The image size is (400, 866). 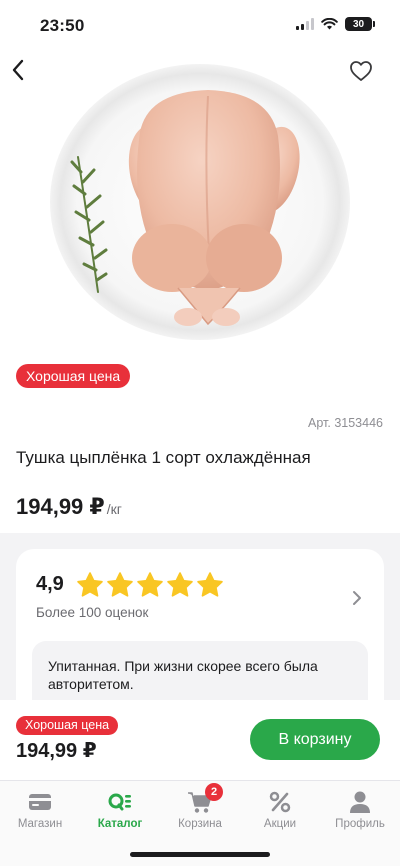 I want to click on tab-label: Профиль, so click(x=360, y=824).